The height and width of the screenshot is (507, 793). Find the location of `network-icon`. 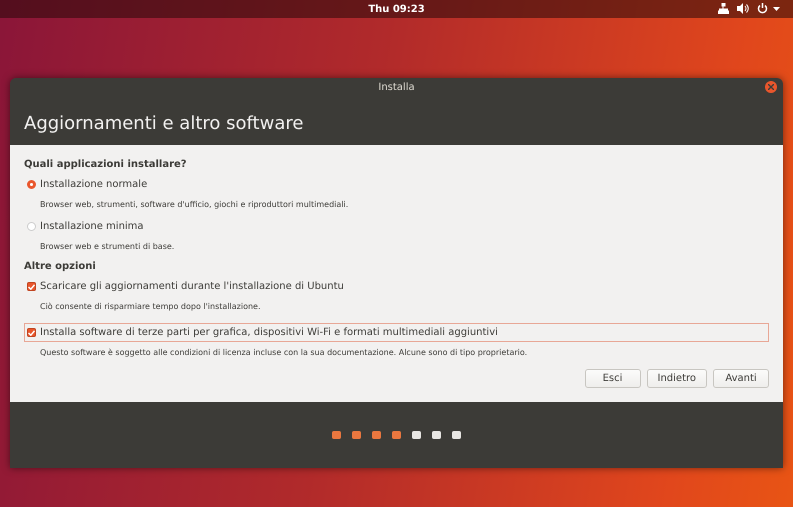

network-icon is located at coordinates (723, 8).